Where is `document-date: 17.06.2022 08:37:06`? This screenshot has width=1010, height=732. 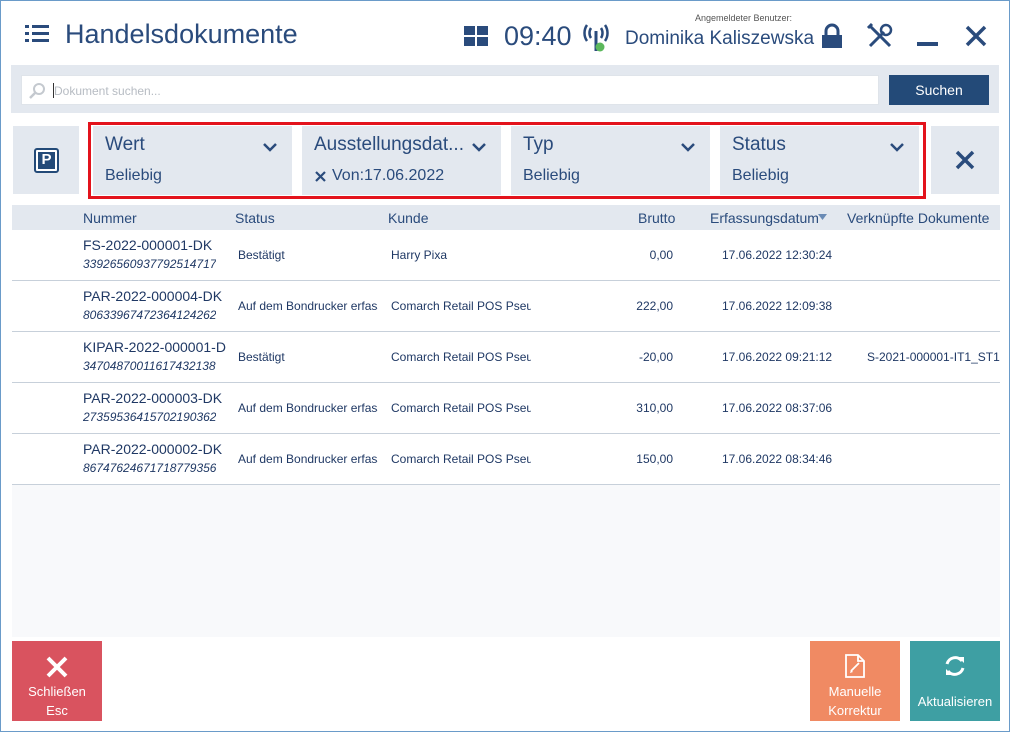 document-date: 17.06.2022 08:37:06 is located at coordinates (777, 408).